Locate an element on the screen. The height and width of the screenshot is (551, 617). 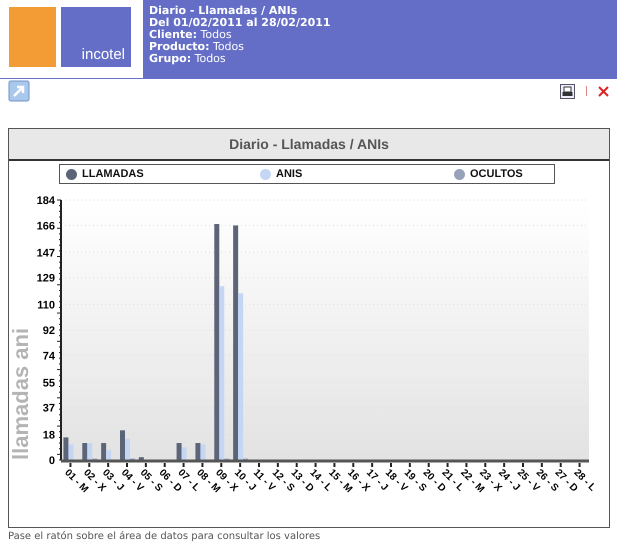
y-tick-label: 147 is located at coordinates (45, 253).